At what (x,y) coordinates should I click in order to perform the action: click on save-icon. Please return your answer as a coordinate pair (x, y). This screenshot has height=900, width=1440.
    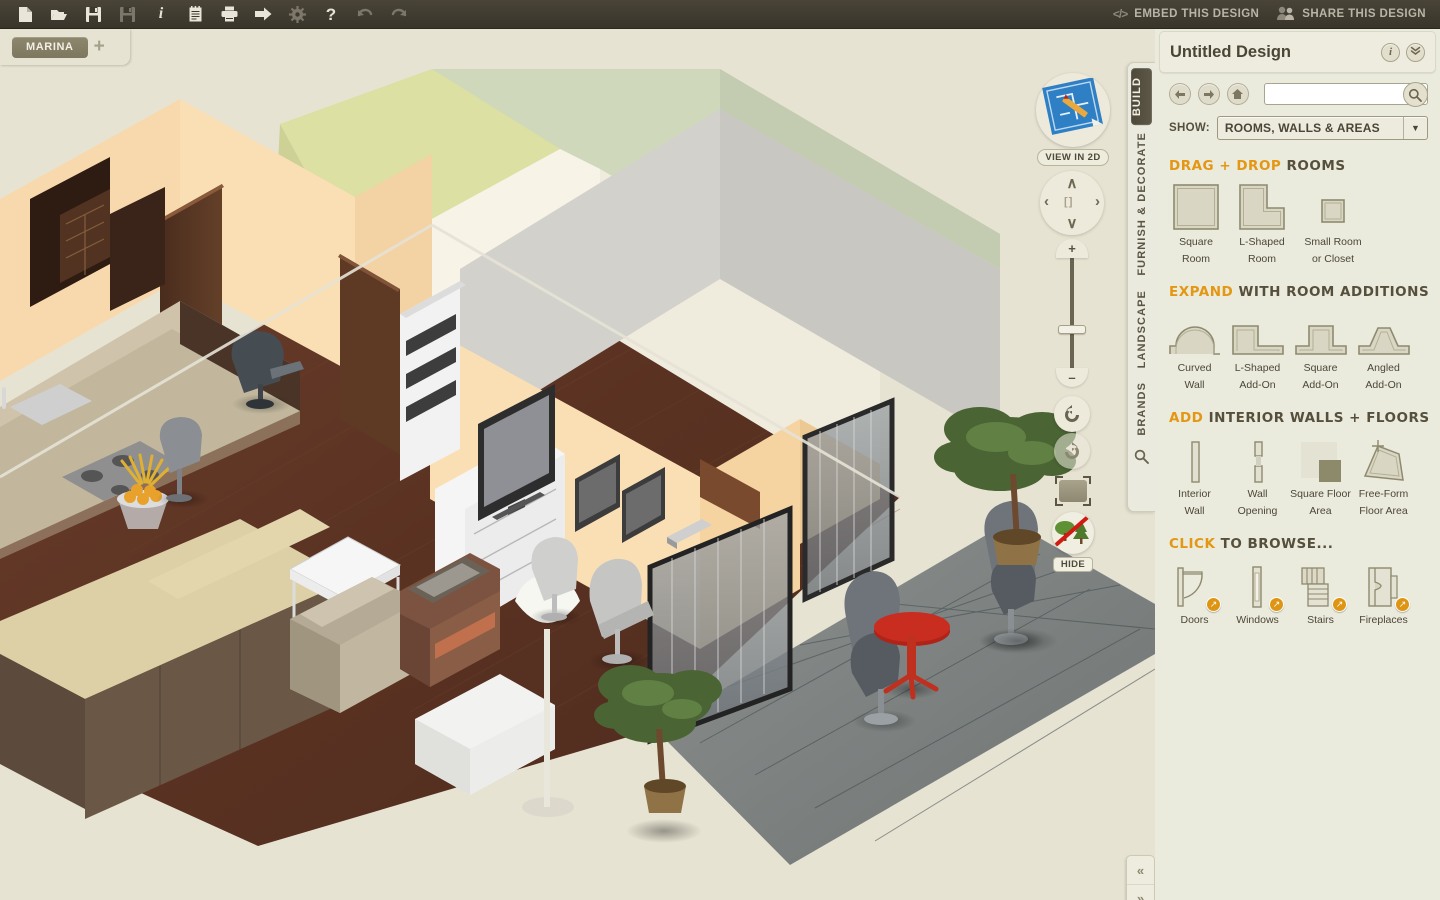
    Looking at the image, I should click on (93, 14).